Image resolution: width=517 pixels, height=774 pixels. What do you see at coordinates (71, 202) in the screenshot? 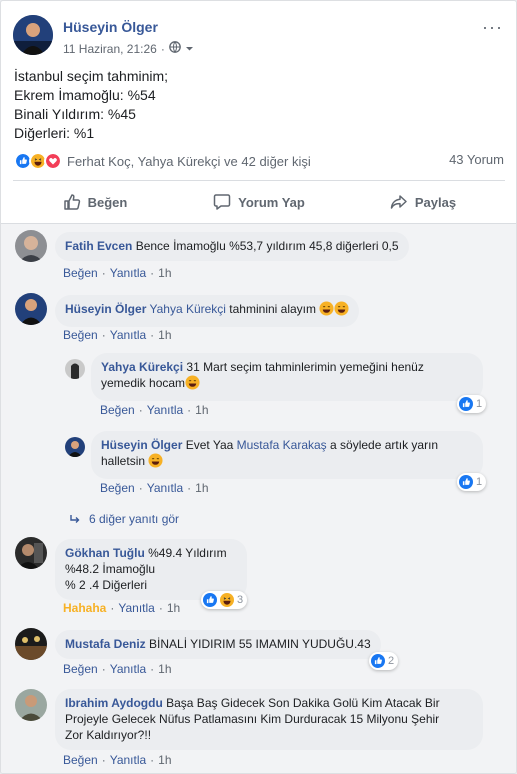
I see `thumbs-up-icon` at bounding box center [71, 202].